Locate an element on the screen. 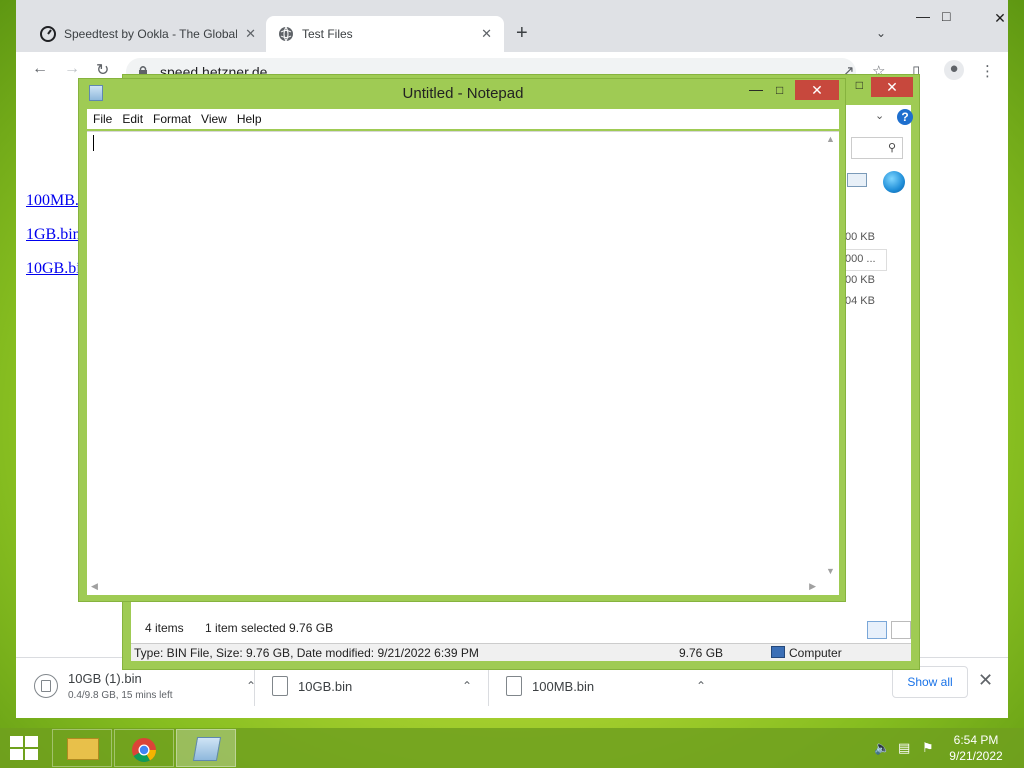  download-progress-icon is located at coordinates (46, 686).